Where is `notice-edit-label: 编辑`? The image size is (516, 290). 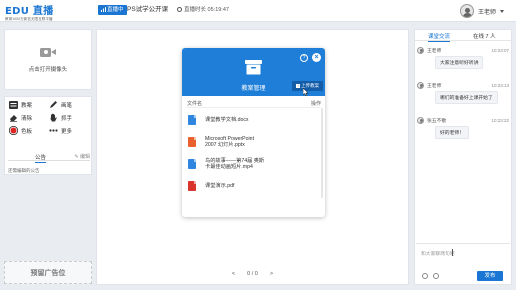 notice-edit-label: 编辑 is located at coordinates (84, 157).